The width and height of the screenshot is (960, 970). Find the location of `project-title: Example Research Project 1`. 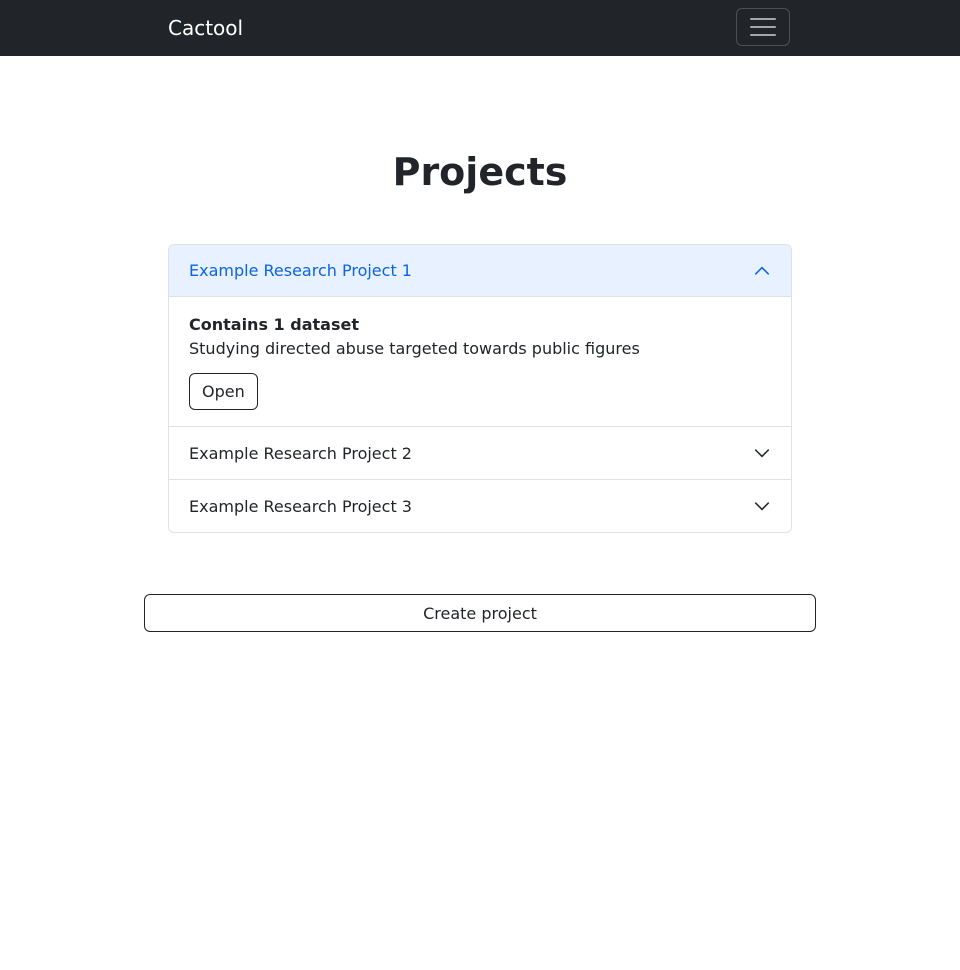

project-title: Example Research Project 1 is located at coordinates (300, 270).